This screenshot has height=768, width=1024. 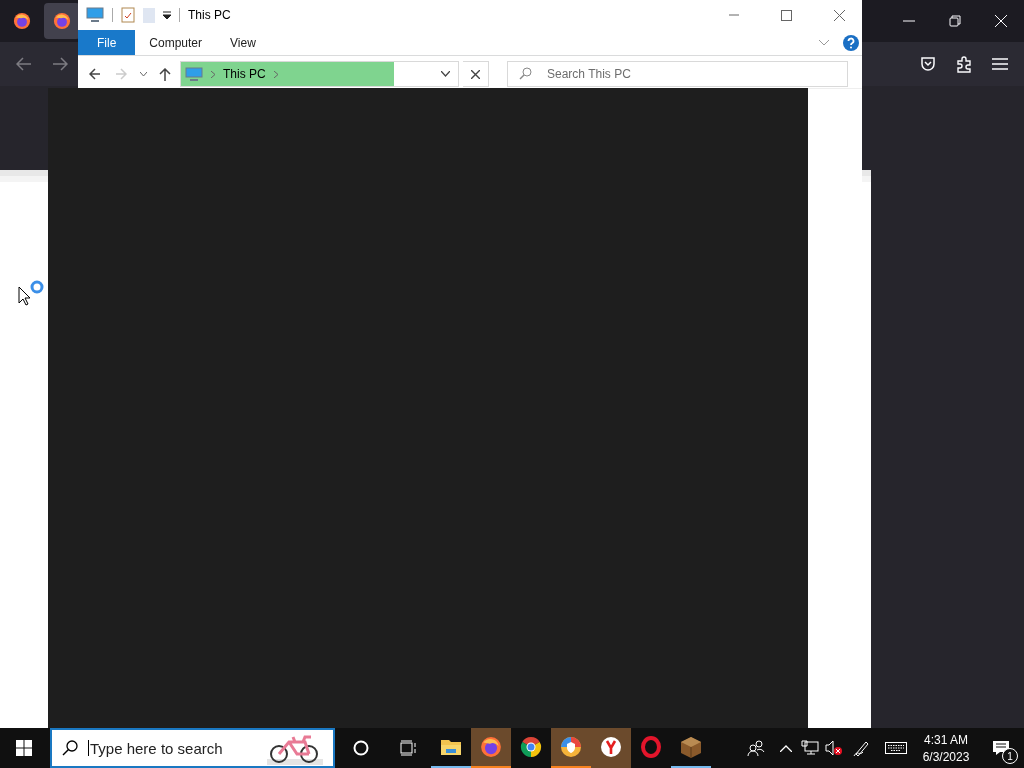 What do you see at coordinates (319, 74) in the screenshot?
I see `address-bar: This PC` at bounding box center [319, 74].